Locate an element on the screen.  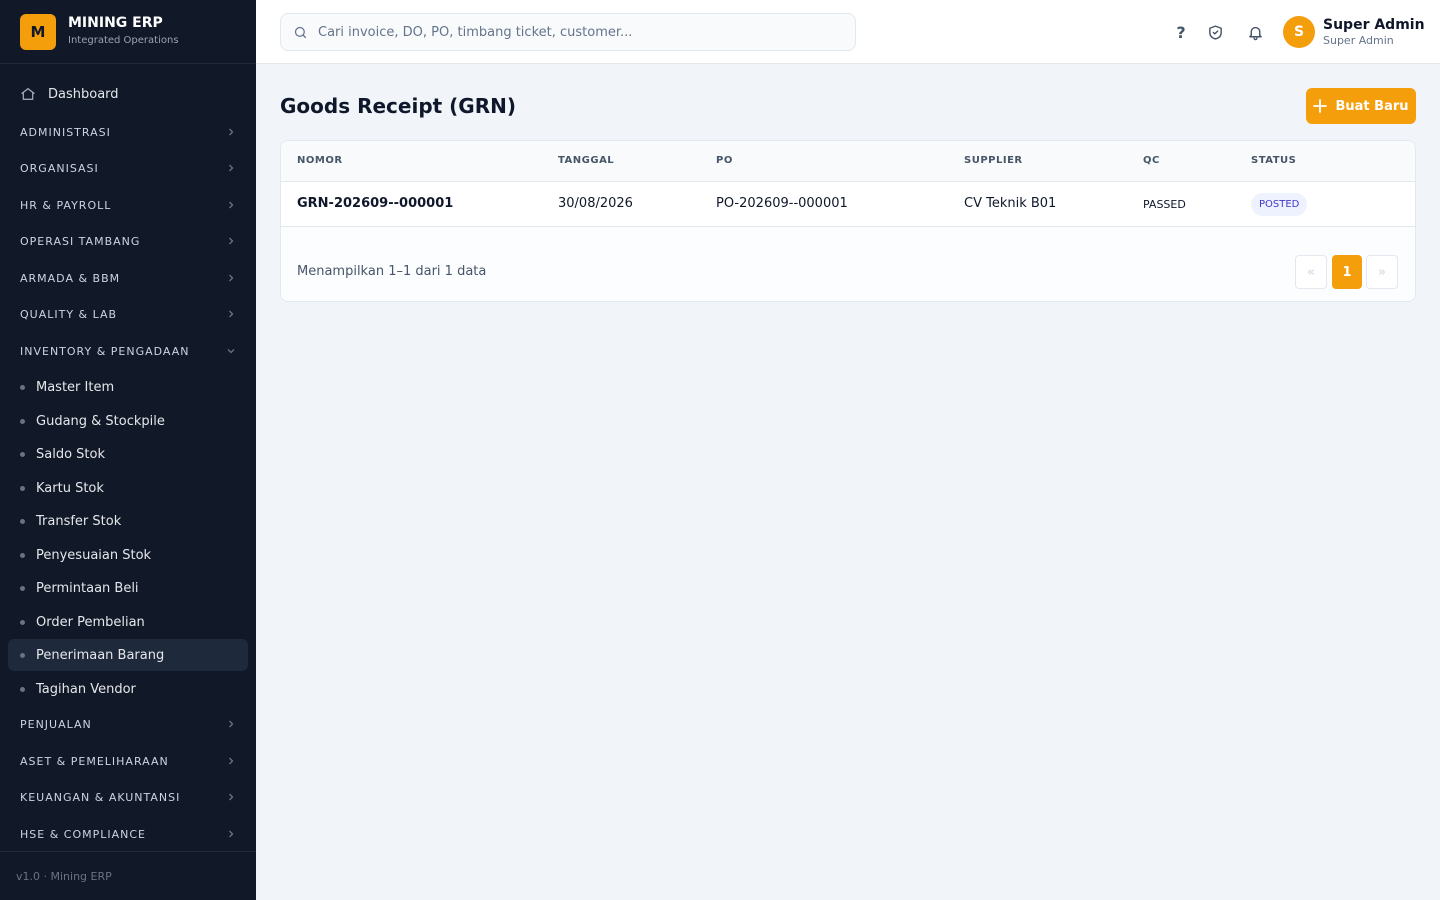
sidebar-item-permintaan-beli: Permintaan Beli is located at coordinates (128, 588).